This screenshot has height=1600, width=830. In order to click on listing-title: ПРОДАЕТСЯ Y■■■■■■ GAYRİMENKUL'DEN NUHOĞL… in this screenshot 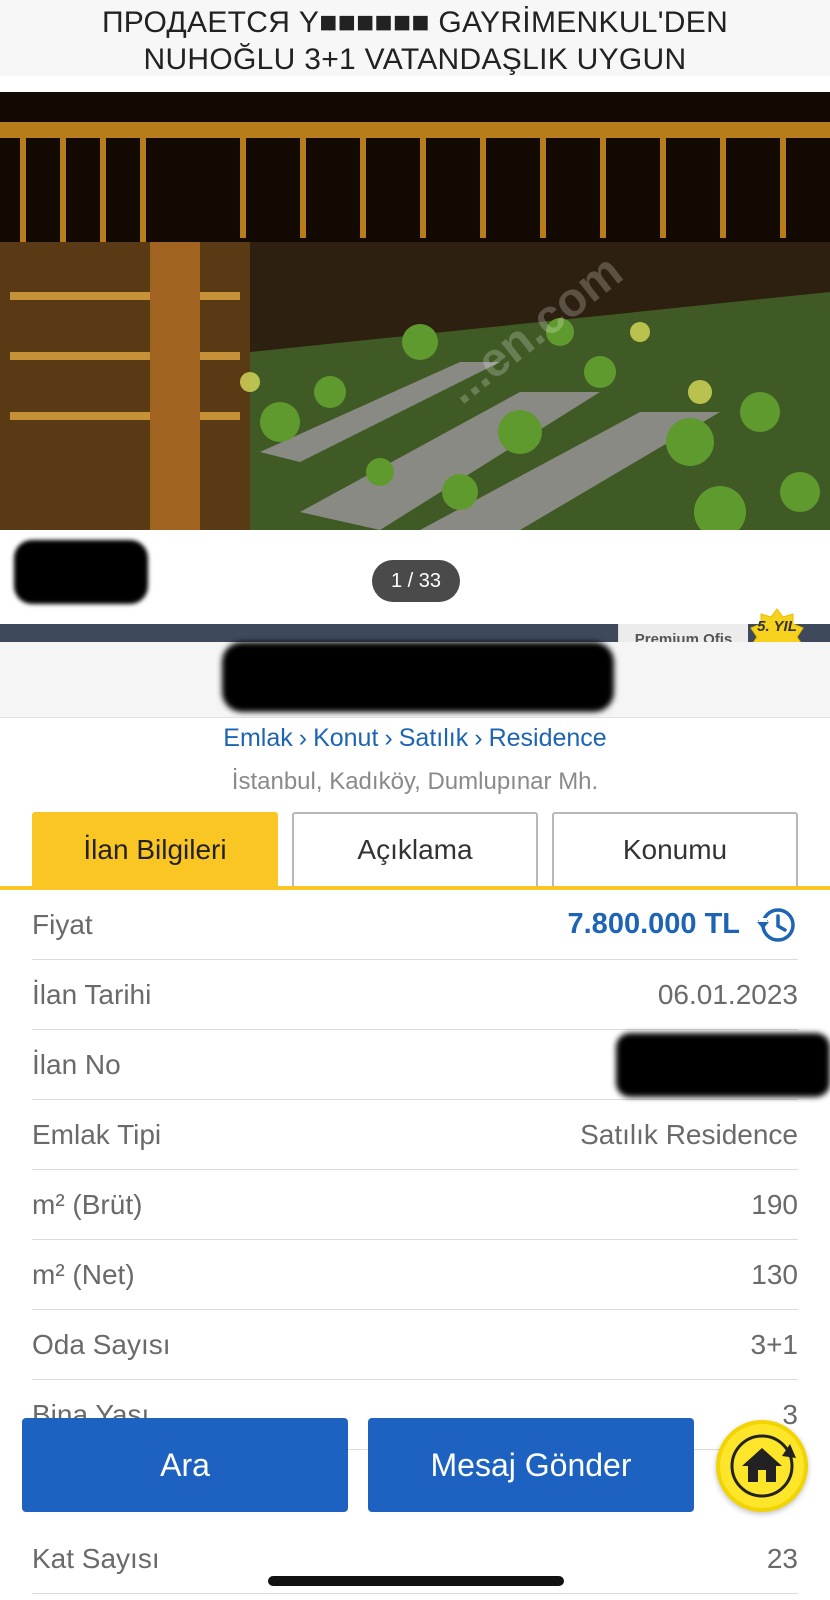, I will do `click(415, 38)`.